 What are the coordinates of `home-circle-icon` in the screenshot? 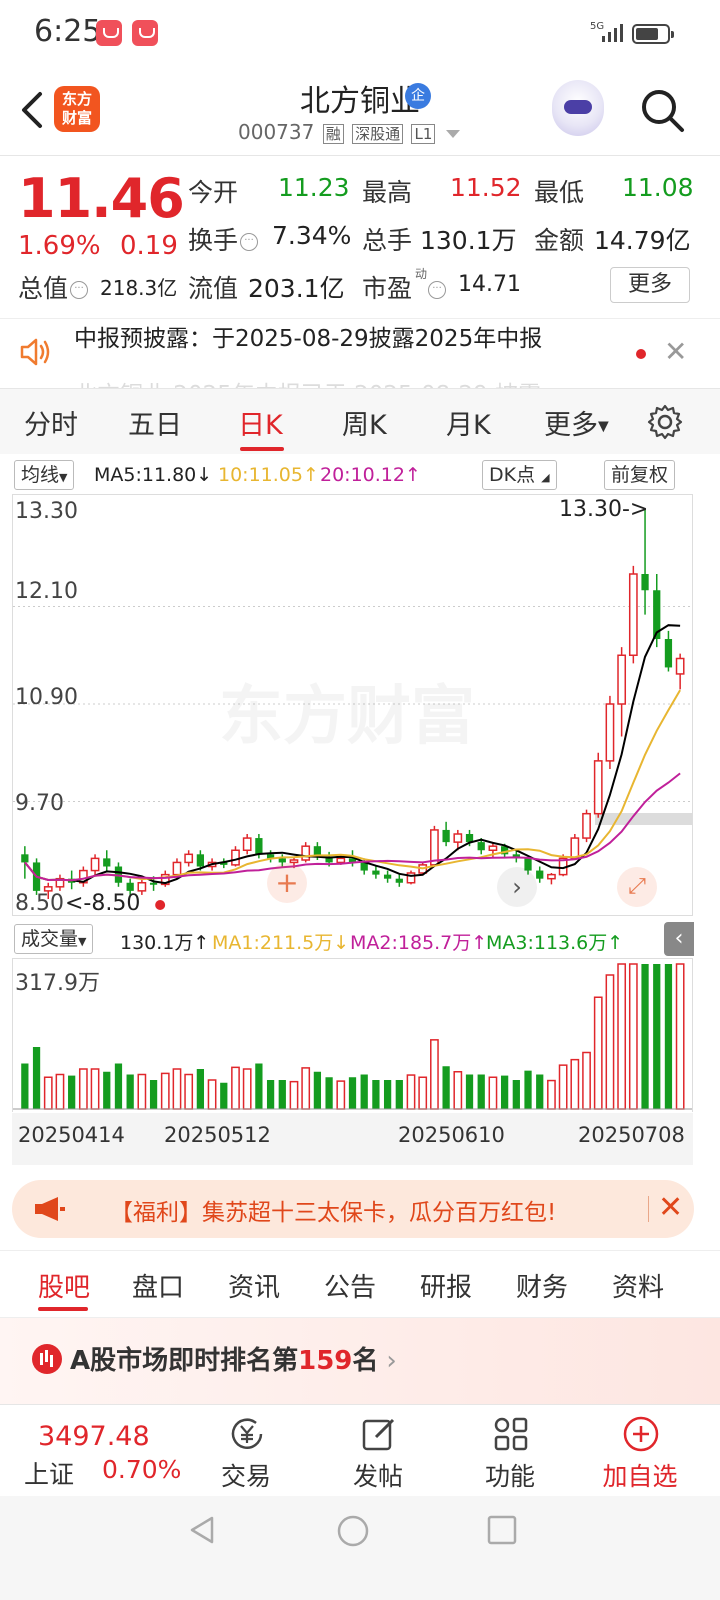 It's located at (353, 1531).